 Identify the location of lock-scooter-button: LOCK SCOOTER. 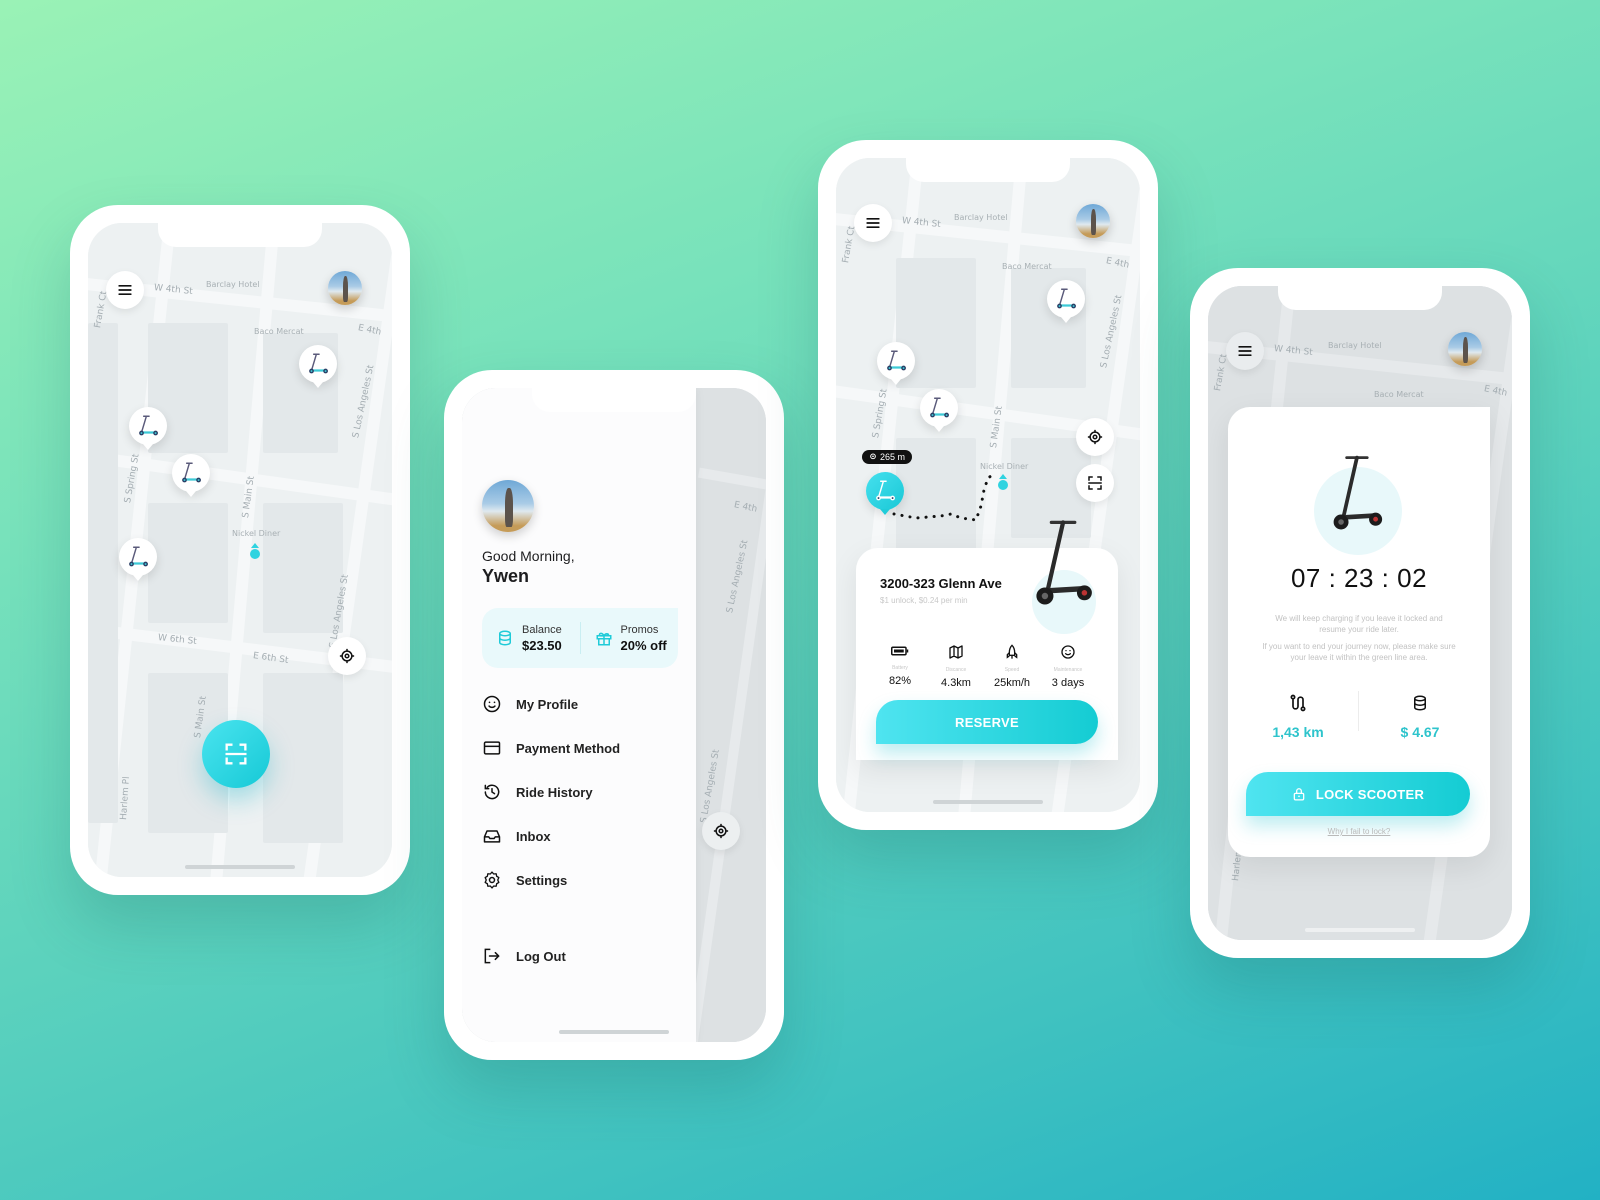
(1358, 794).